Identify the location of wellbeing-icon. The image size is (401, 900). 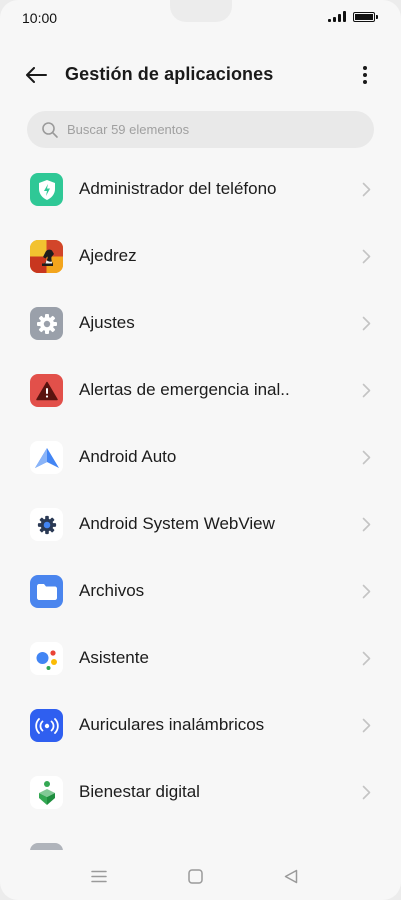
(46, 792).